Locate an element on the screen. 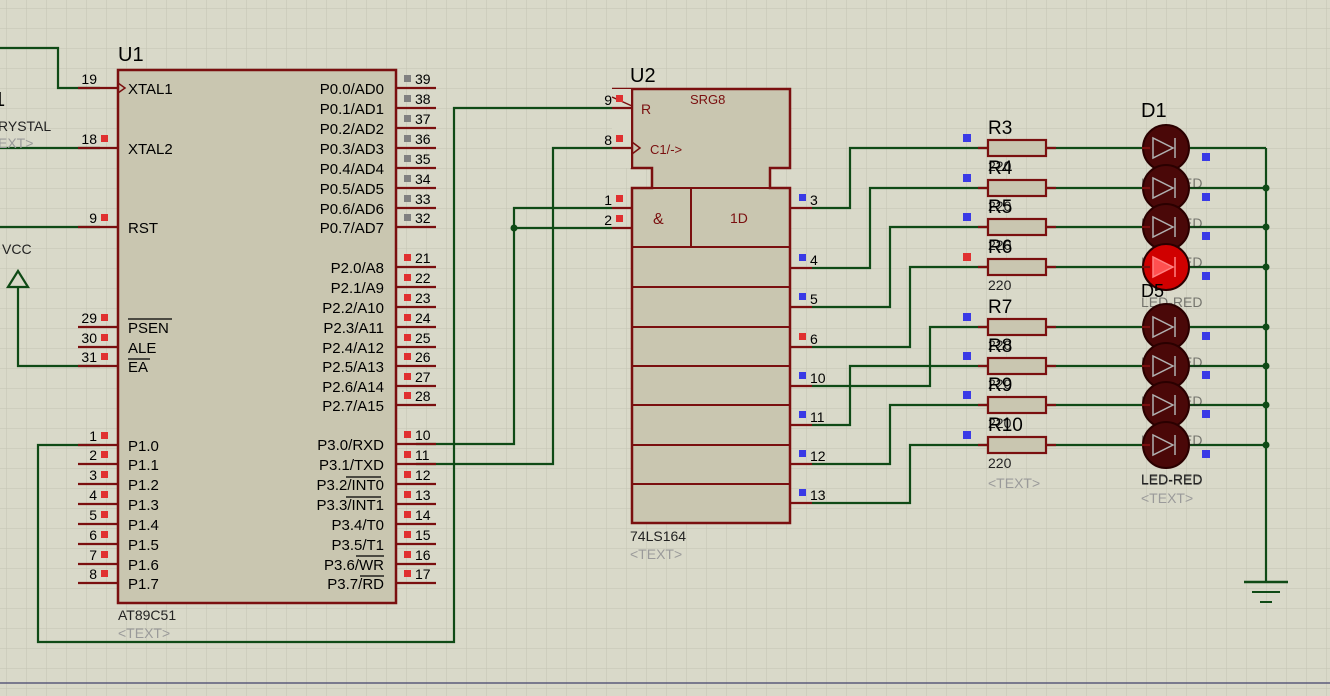 Image resolution: width=1330 pixels, height=696 pixels. u1-pin-number: 27 is located at coordinates (423, 377).